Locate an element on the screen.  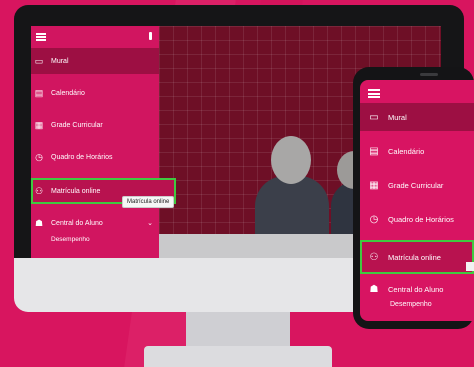
desktop-menu-item-grade-curricular: ▦ Grade Curricular is located at coordinates (95, 125).